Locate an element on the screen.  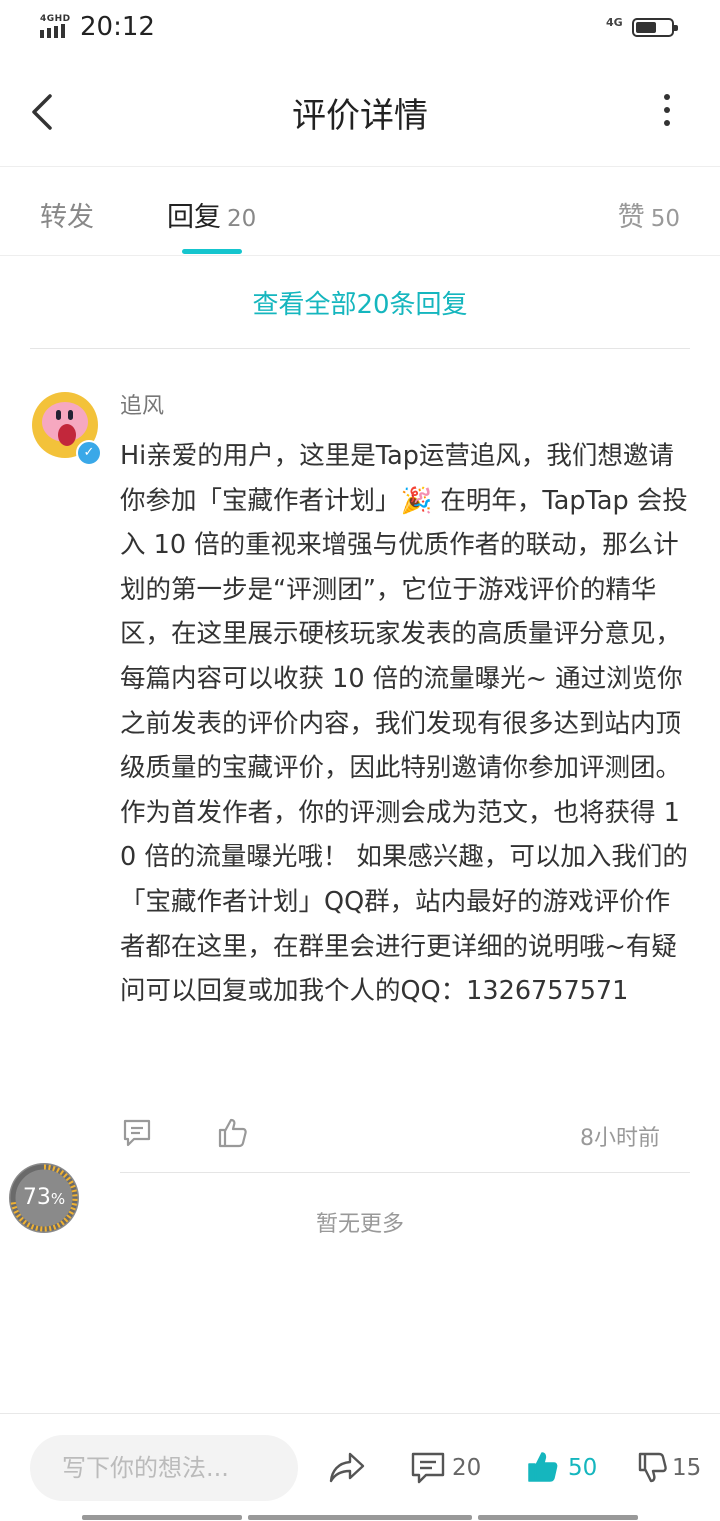
signal-icon: 4GHD is located at coordinates (56, 27).